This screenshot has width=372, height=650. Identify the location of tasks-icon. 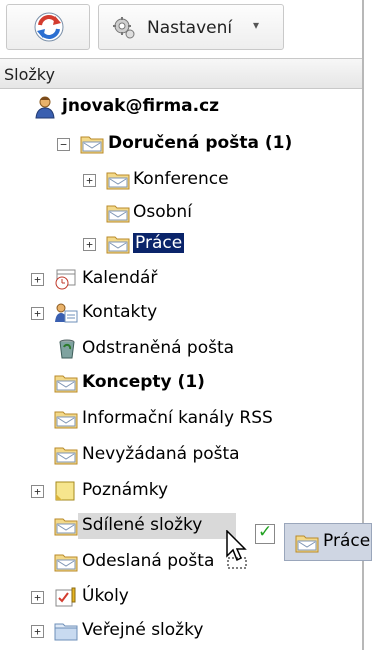
(65, 597).